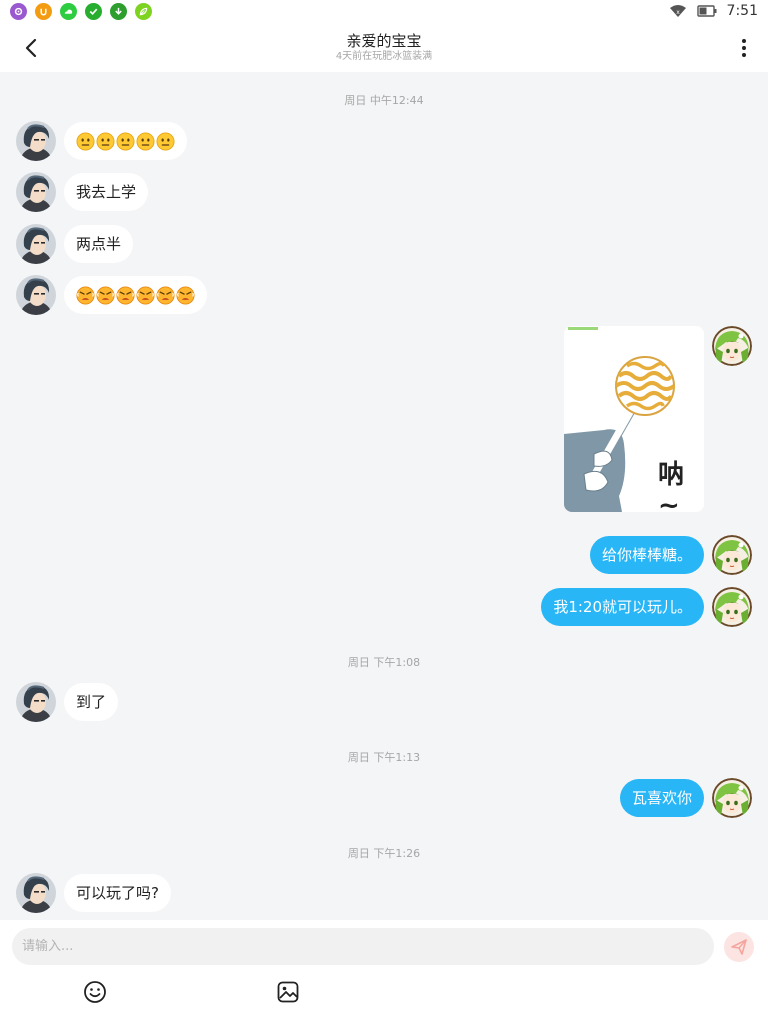 The height and width of the screenshot is (1024, 768). I want to click on message-row: 我去上学, so click(384, 192).